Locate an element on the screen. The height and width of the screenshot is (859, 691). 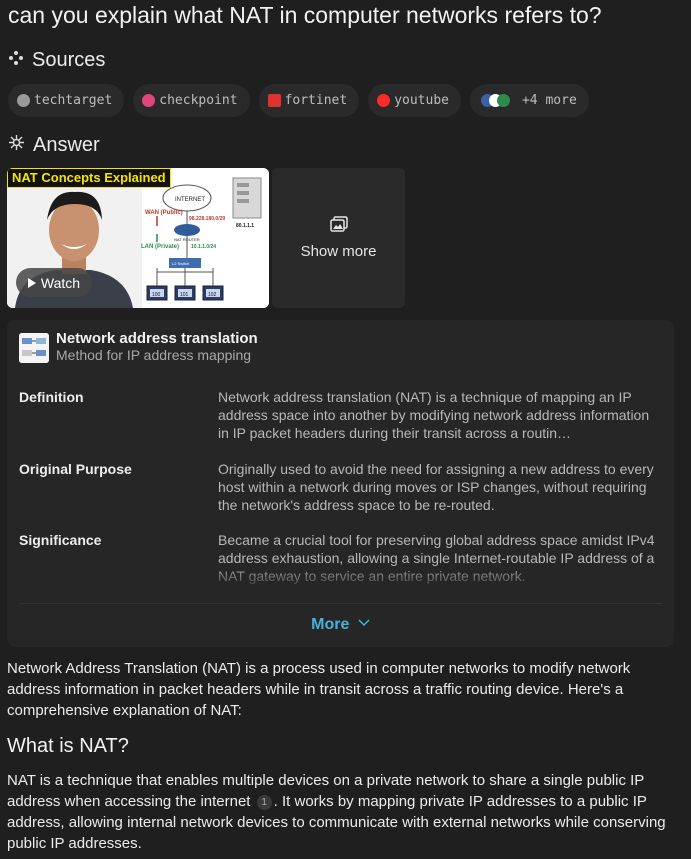
source-chip-youtube: youtube is located at coordinates (414, 100).